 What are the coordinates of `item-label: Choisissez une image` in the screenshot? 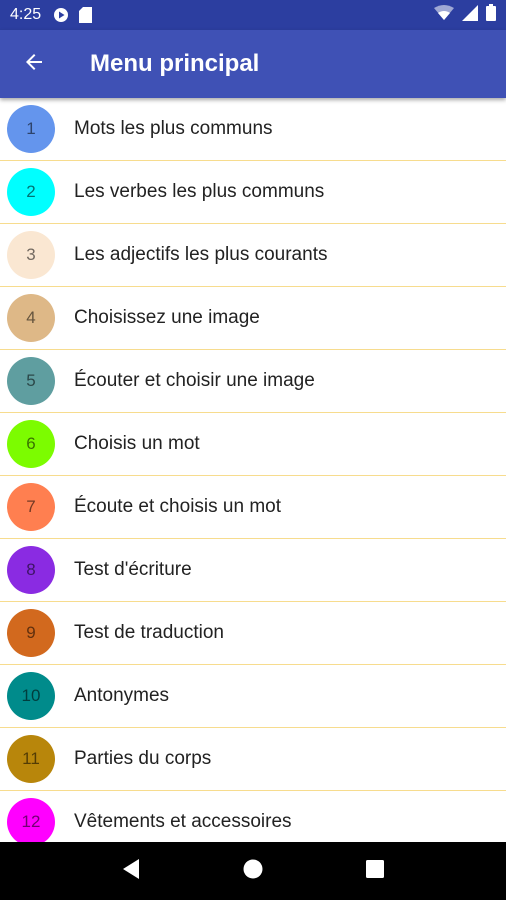 It's located at (167, 317).